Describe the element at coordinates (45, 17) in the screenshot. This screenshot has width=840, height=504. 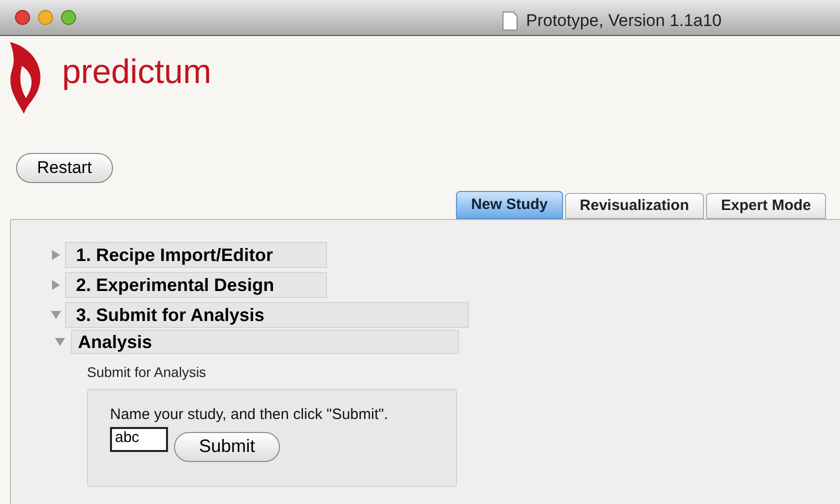
I see `minimize-icon` at that location.